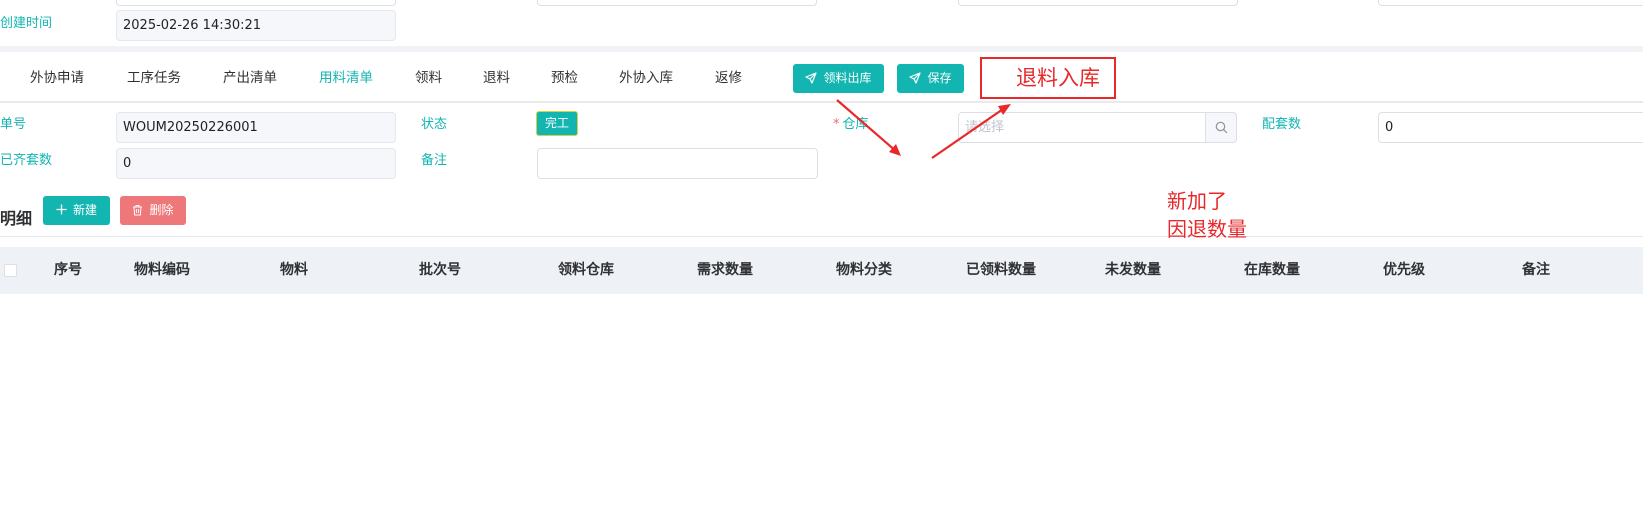 The image size is (1643, 517). What do you see at coordinates (923, 129) in the screenshot?
I see `annotation-arrows` at bounding box center [923, 129].